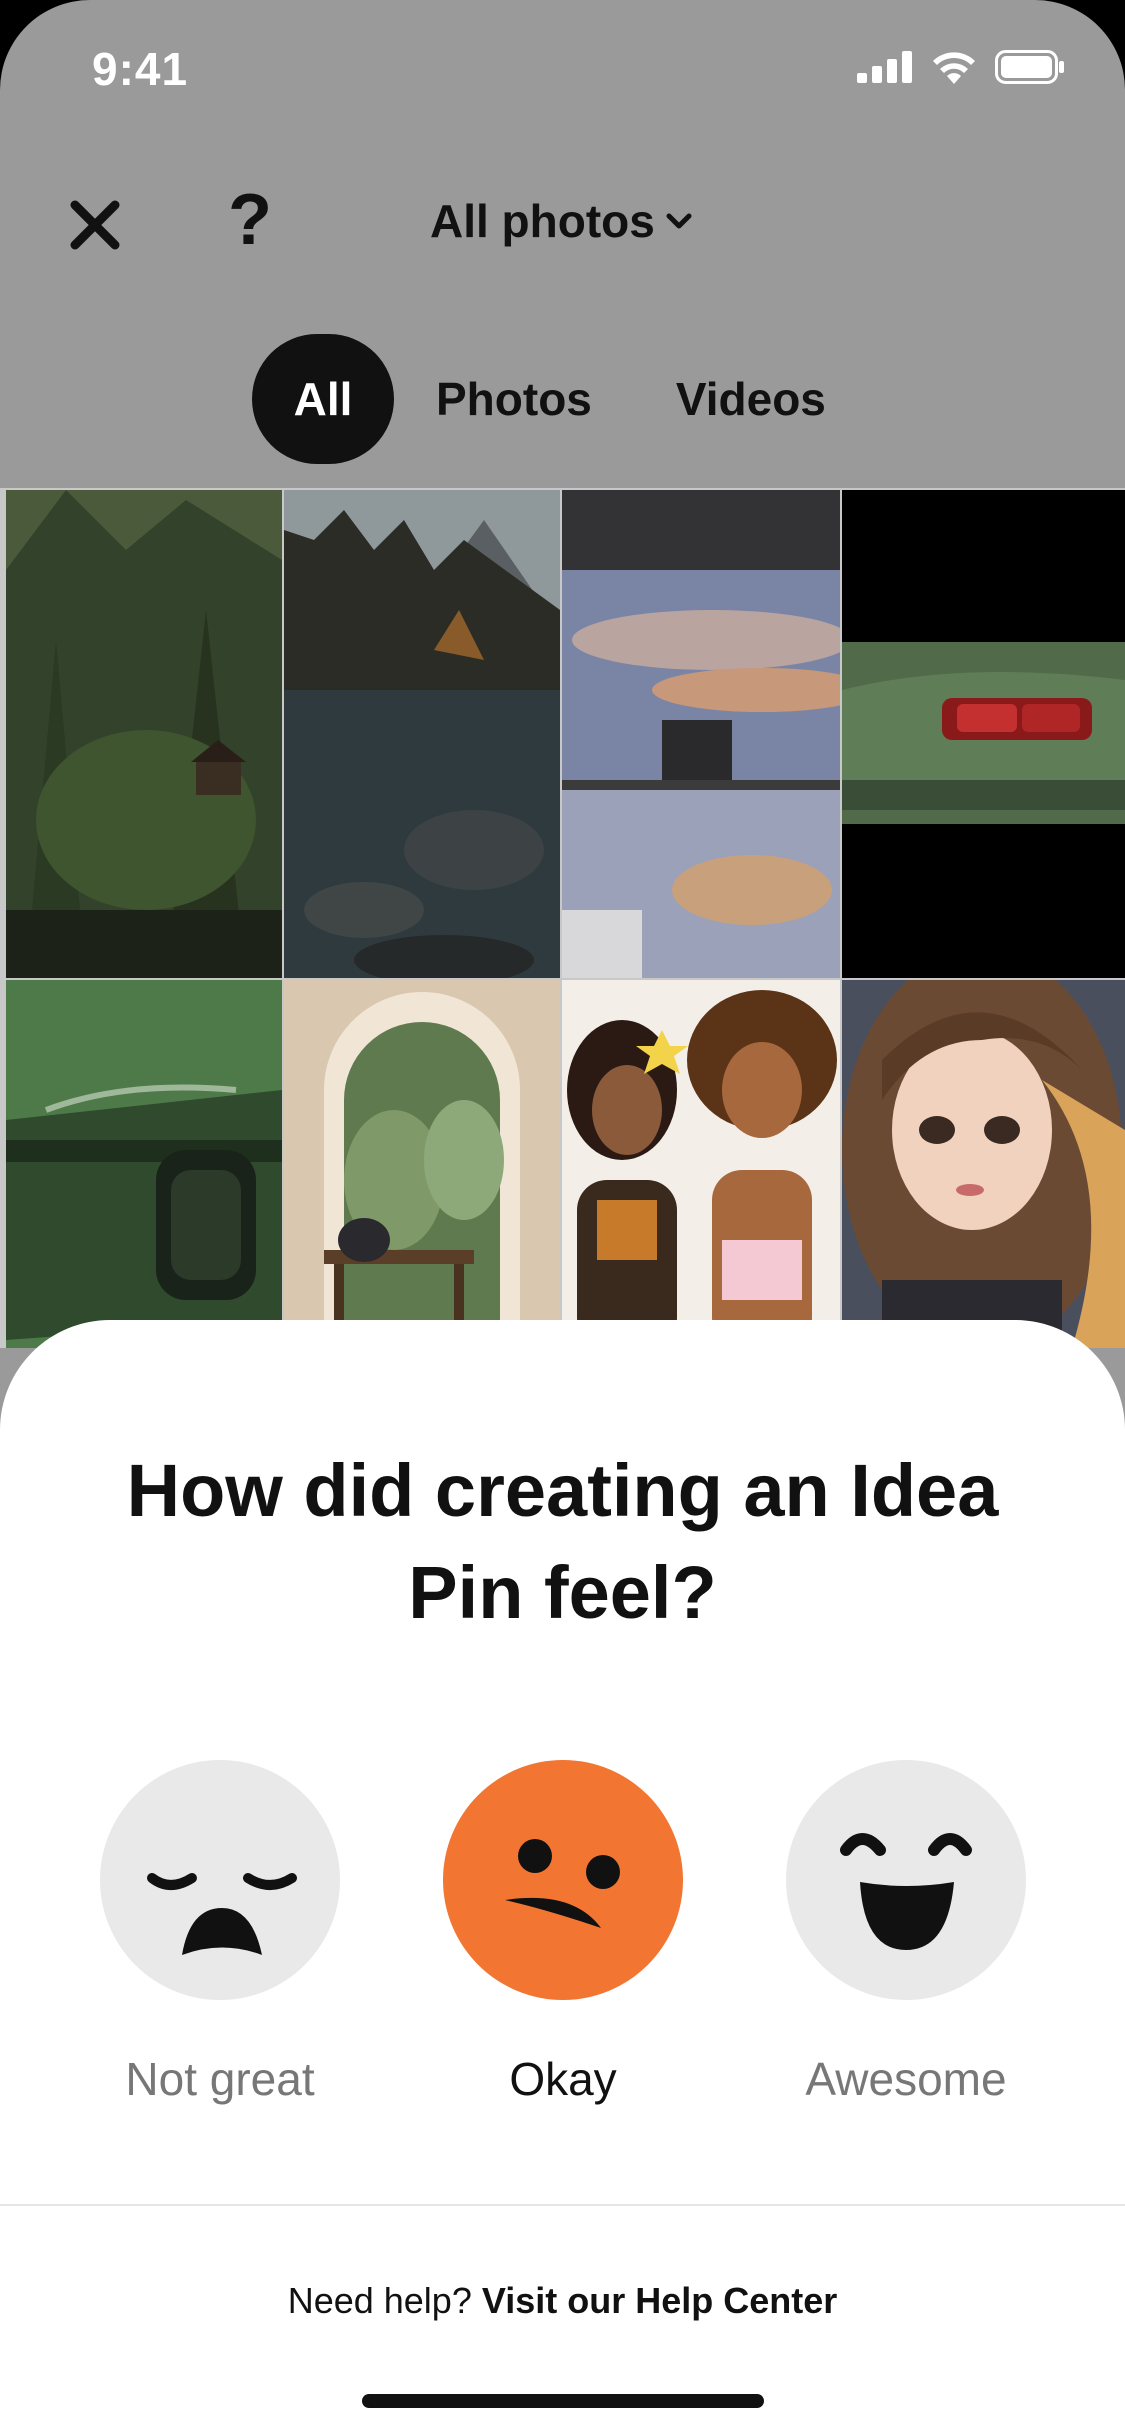  What do you see at coordinates (679, 221) in the screenshot?
I see `chevron-down-icon` at bounding box center [679, 221].